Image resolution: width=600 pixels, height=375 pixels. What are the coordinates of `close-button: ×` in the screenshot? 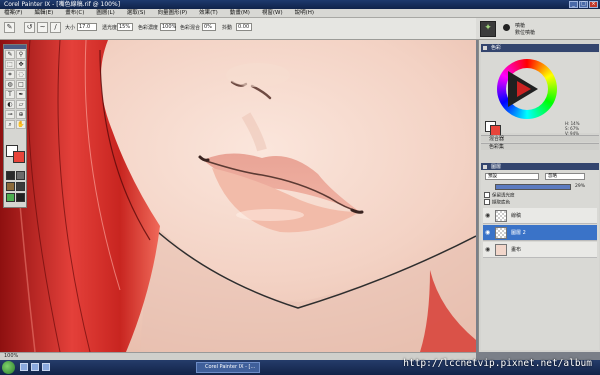 It's located at (593, 4).